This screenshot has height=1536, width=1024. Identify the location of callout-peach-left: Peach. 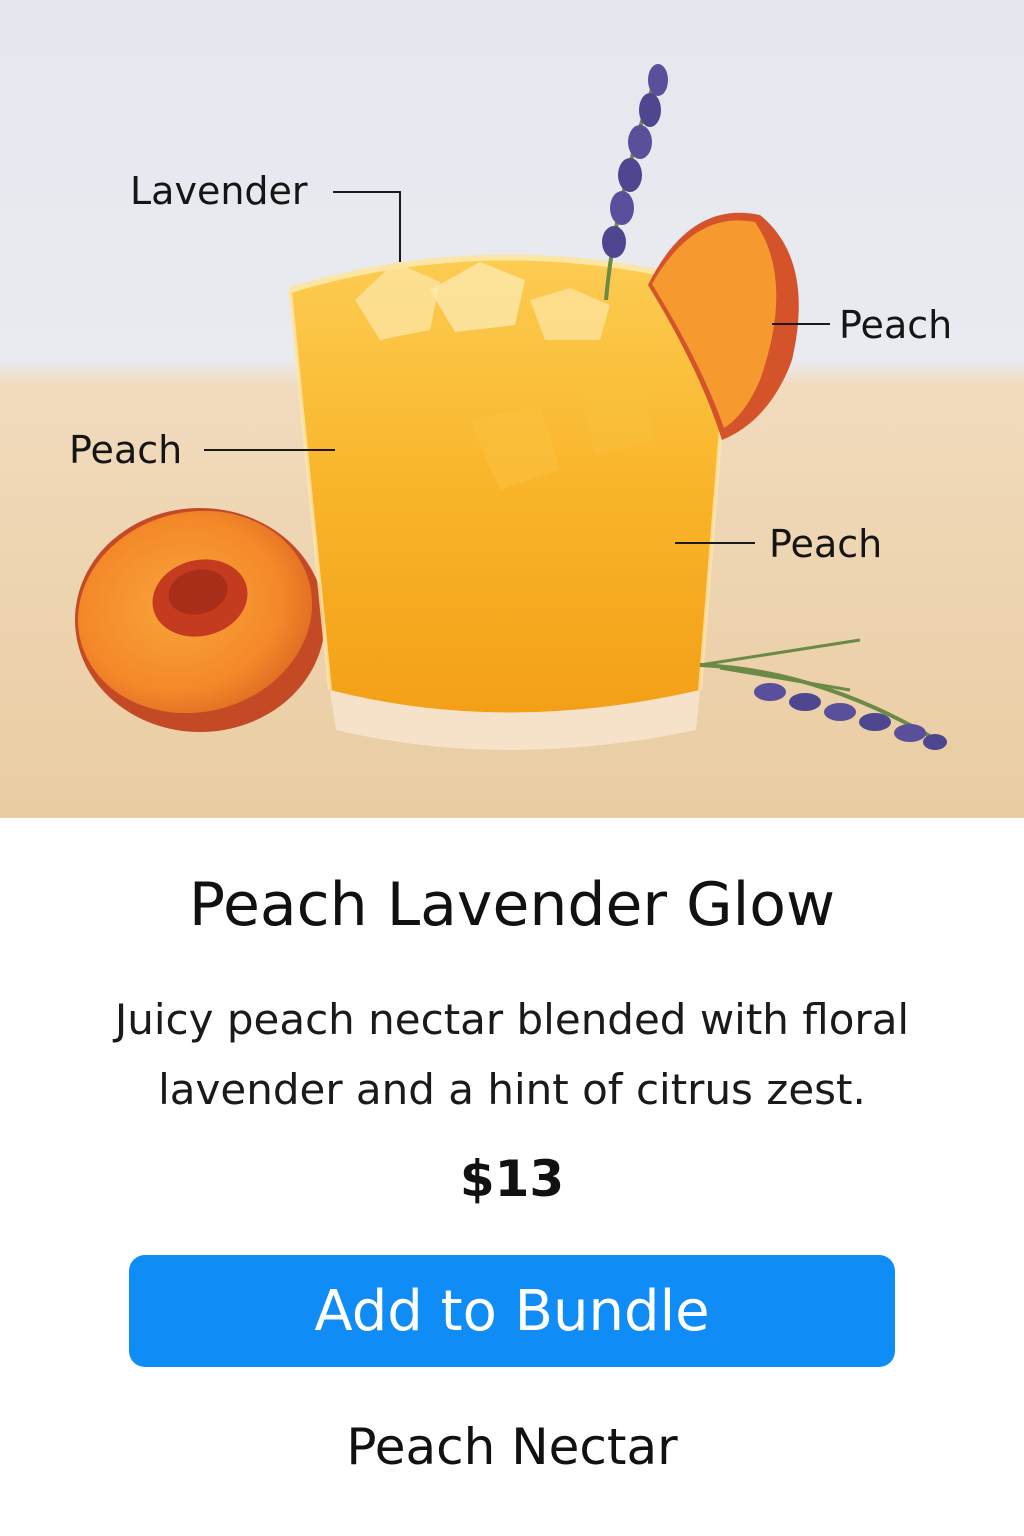
(126, 450).